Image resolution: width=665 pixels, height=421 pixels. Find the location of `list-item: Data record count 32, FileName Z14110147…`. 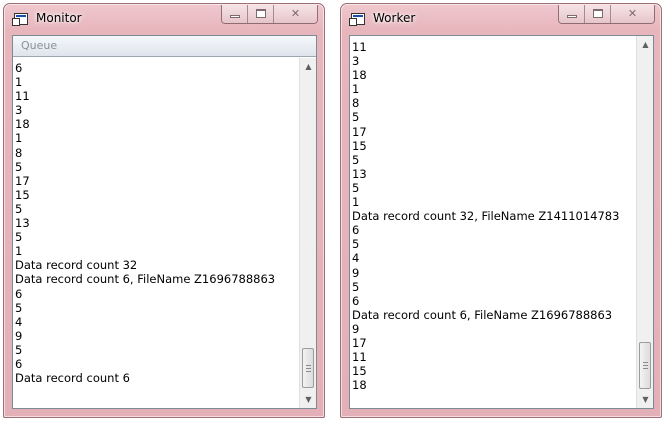

list-item: Data record count 32, FileName Z14110147… is located at coordinates (492, 216).